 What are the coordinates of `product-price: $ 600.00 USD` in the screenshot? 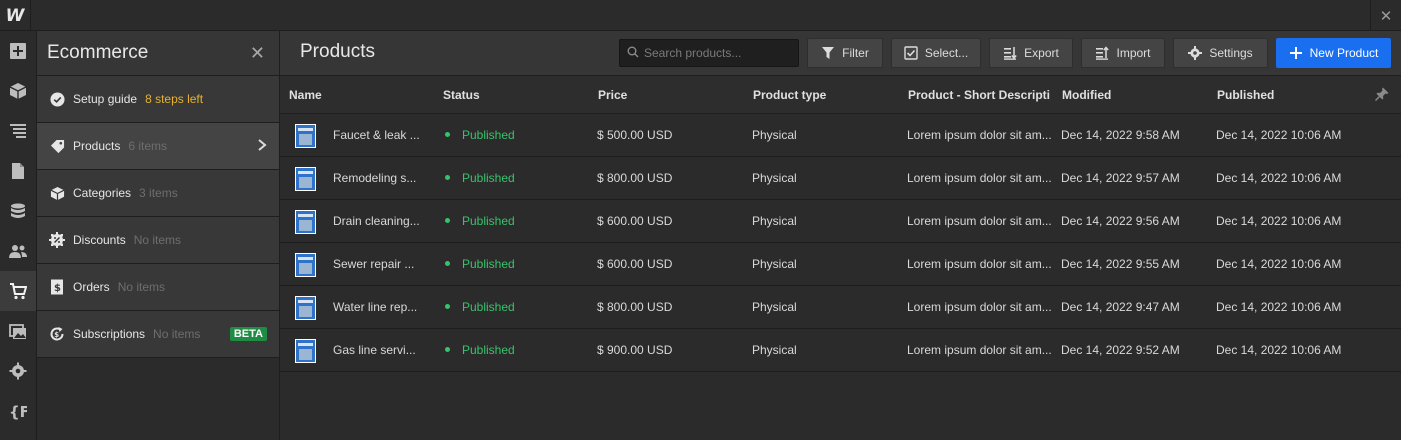 It's located at (635, 221).